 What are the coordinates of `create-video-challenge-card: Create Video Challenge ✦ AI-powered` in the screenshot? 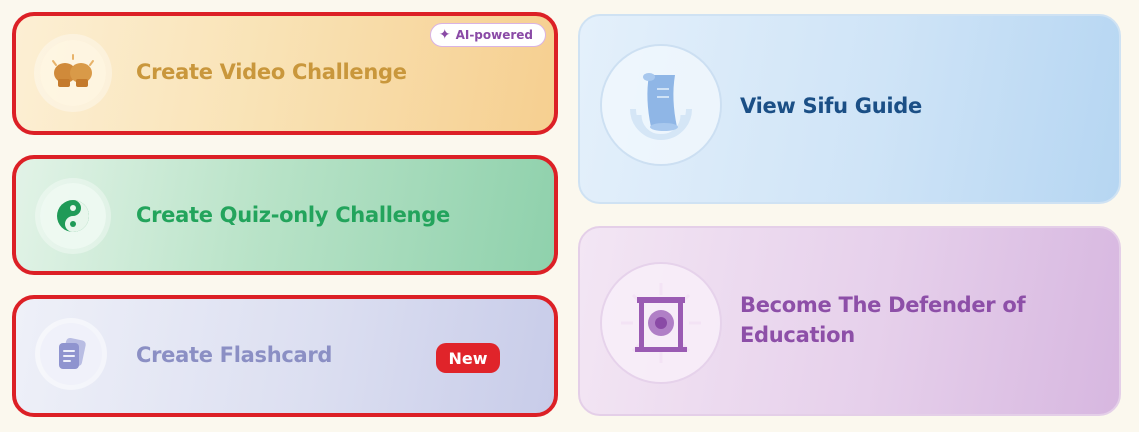 It's located at (285, 73).